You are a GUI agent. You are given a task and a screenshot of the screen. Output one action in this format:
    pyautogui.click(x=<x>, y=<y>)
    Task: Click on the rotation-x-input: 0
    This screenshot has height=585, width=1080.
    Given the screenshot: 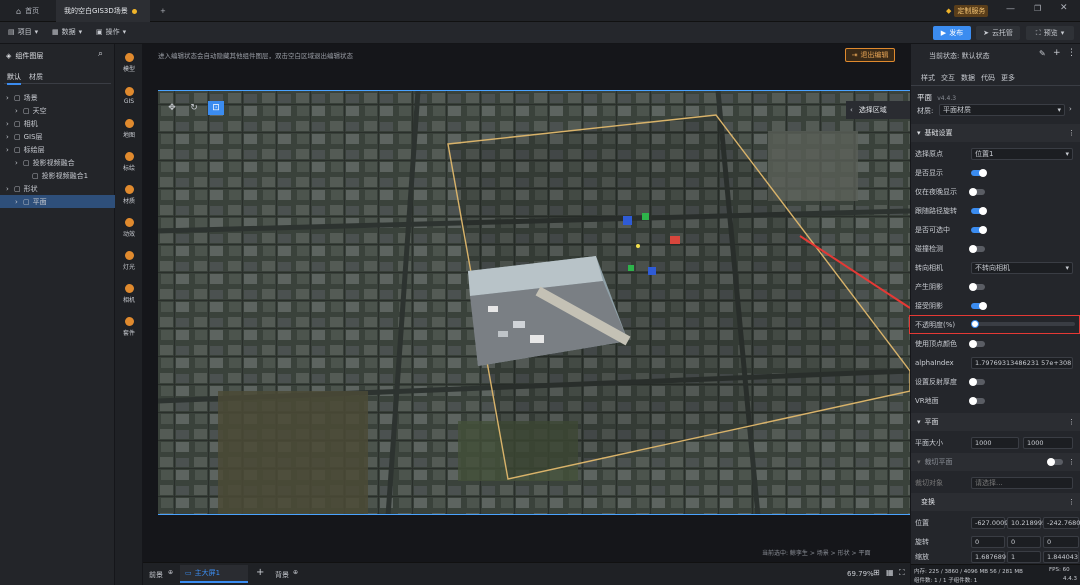 What is the action you would take?
    pyautogui.click(x=988, y=541)
    